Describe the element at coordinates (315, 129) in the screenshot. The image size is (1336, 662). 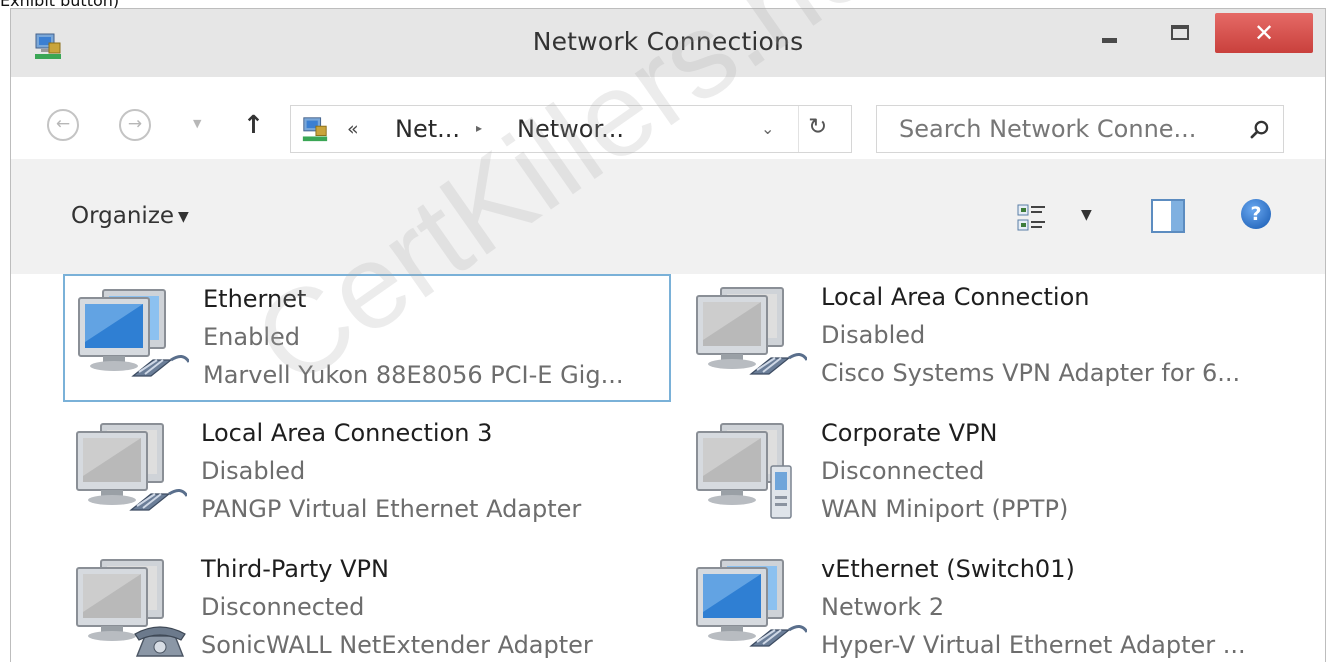
I see `control-panel-icon` at that location.